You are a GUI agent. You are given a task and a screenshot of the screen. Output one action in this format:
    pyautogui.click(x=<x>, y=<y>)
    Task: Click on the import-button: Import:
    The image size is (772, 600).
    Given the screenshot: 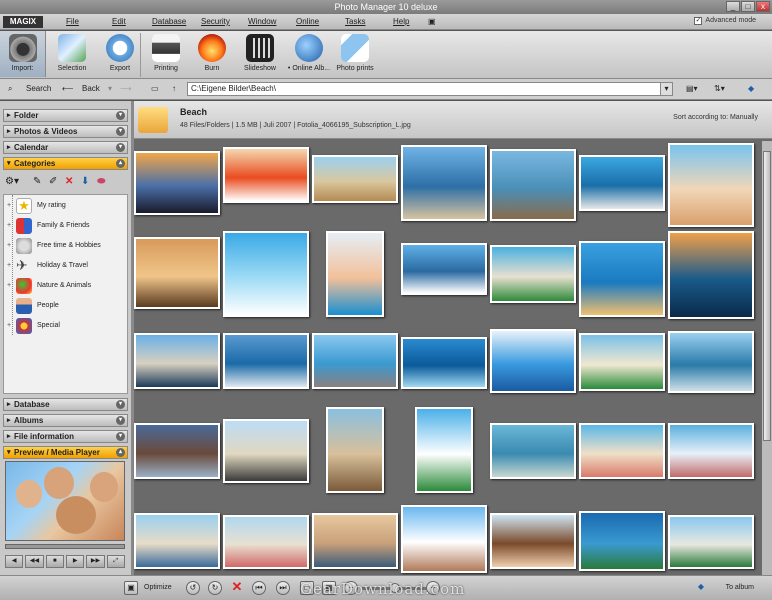 What is the action you would take?
    pyautogui.click(x=23, y=54)
    